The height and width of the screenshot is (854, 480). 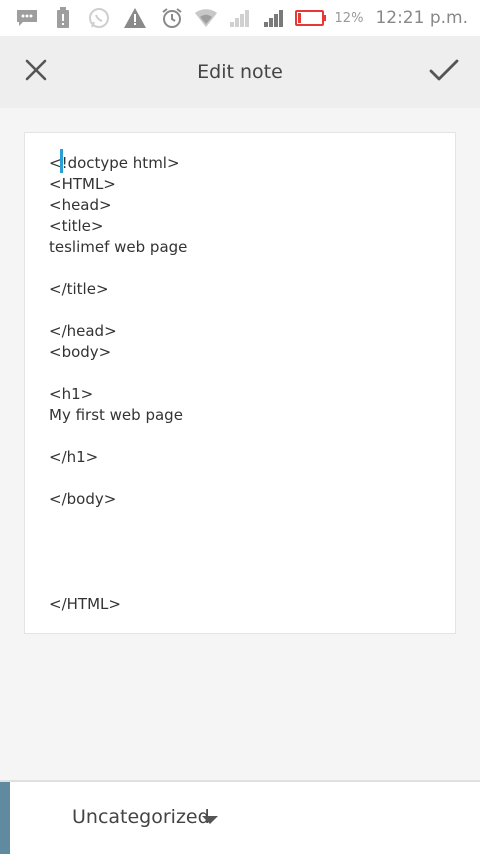 What do you see at coordinates (210, 820) in the screenshot?
I see `chevron-down-icon` at bounding box center [210, 820].